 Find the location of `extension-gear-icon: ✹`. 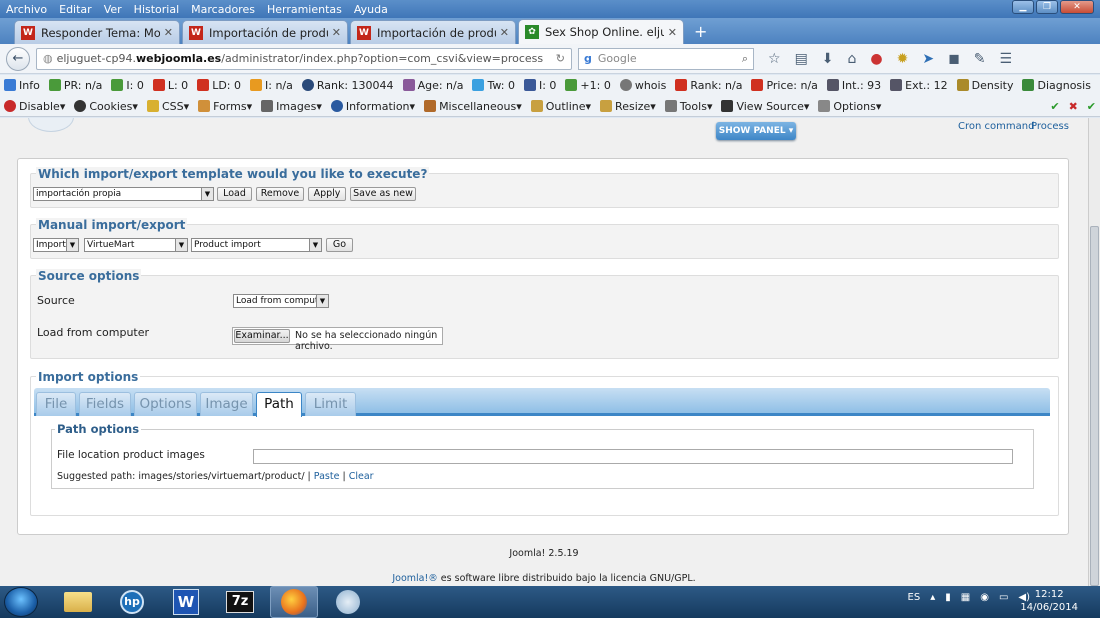

extension-gear-icon: ✹ is located at coordinates (903, 59).